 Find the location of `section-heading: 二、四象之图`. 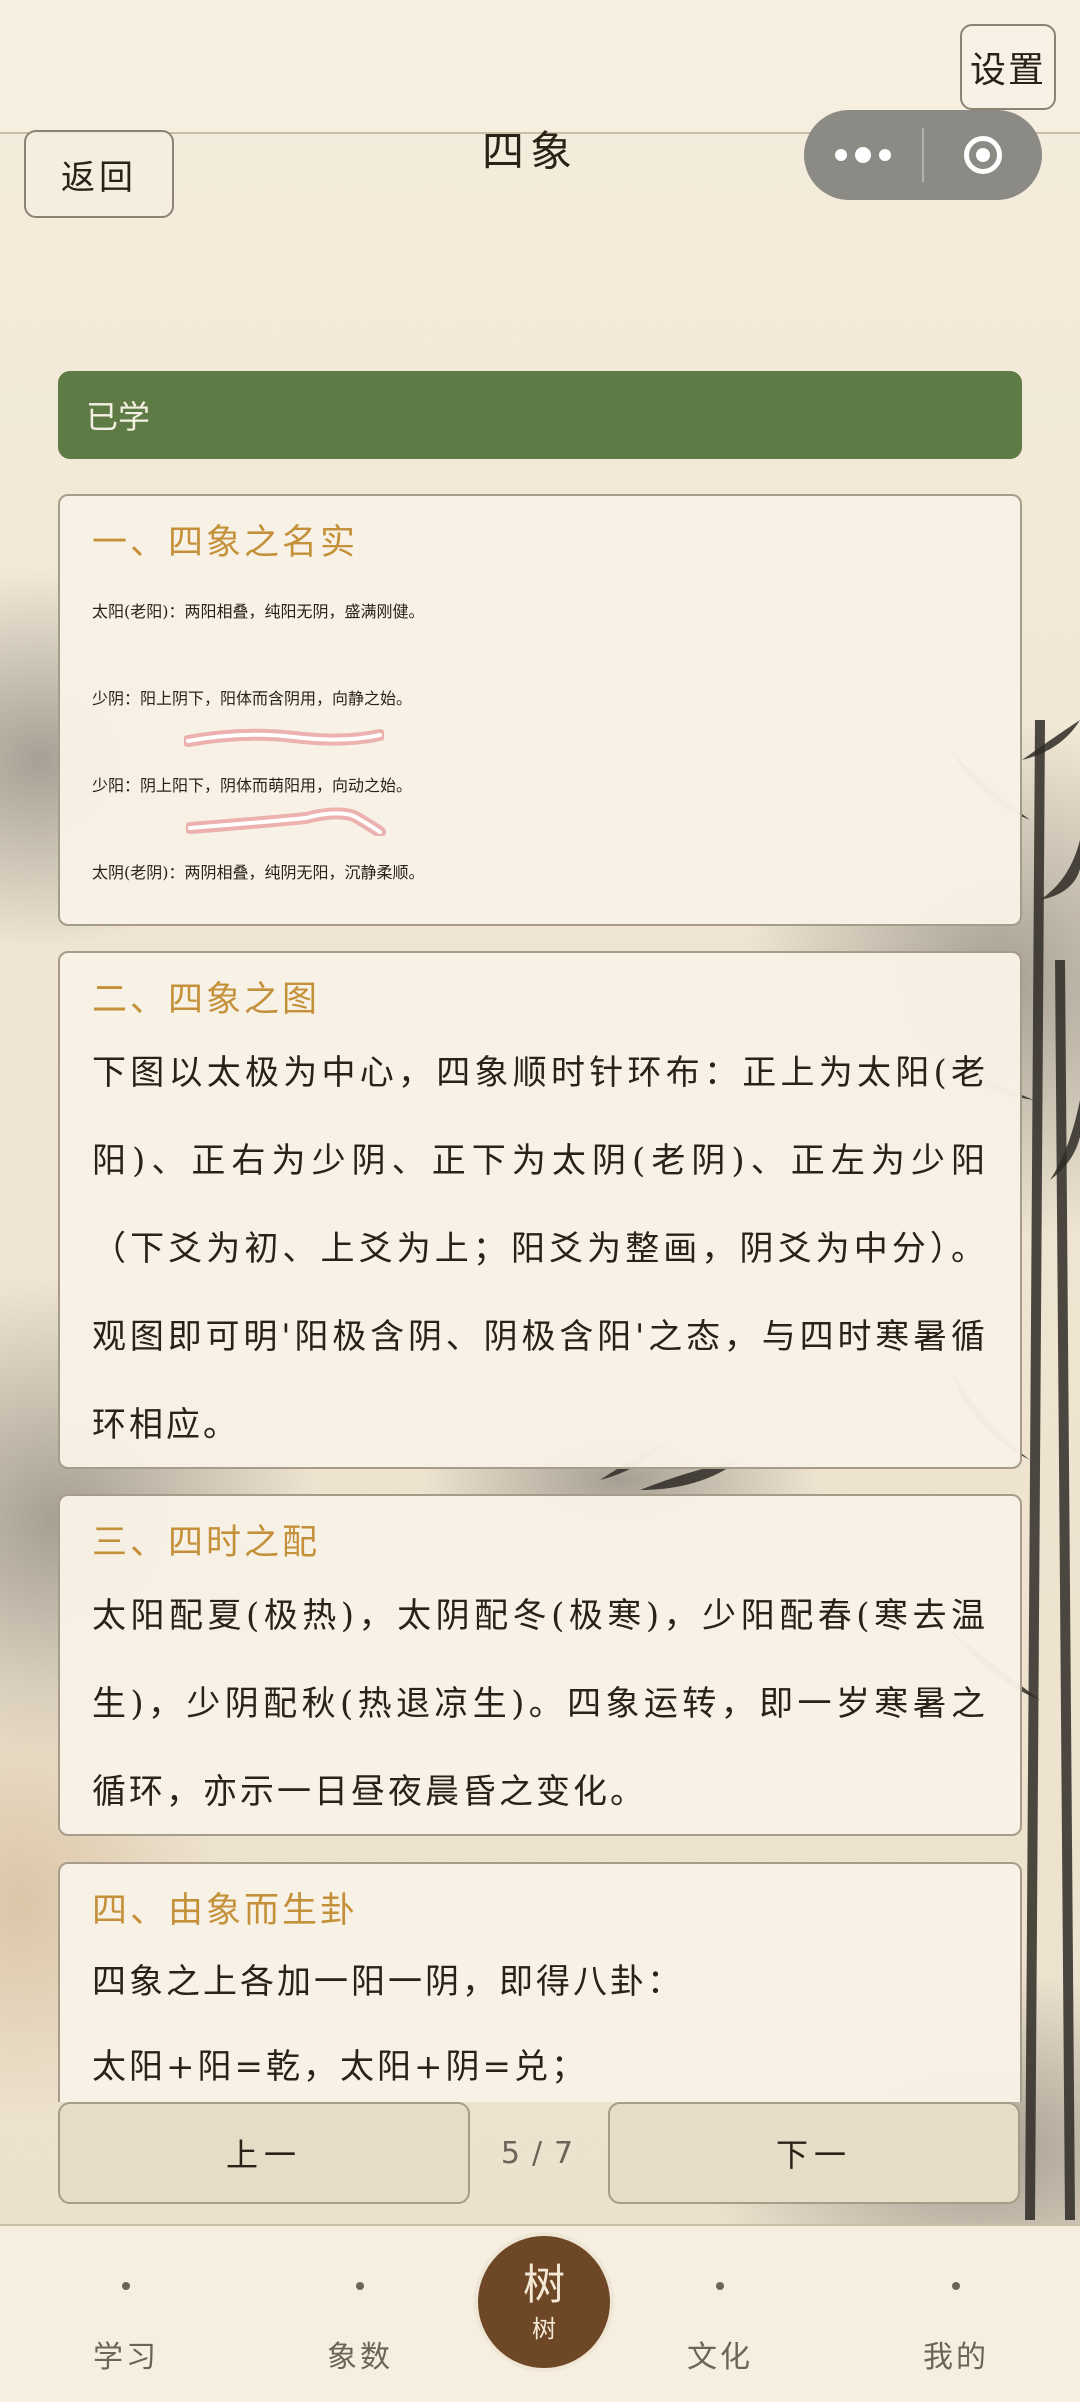

section-heading: 二、四象之图 is located at coordinates (206, 1000).